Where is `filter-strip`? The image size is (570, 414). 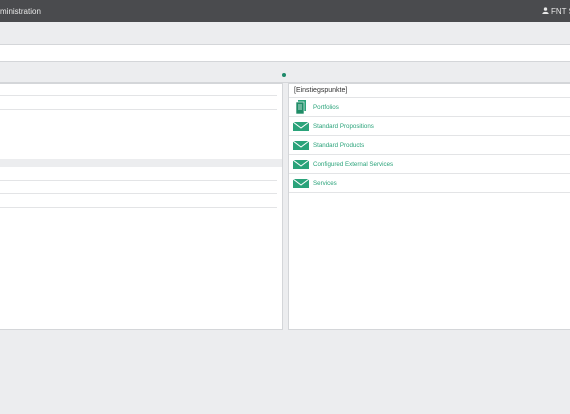 filter-strip is located at coordinates (285, 53).